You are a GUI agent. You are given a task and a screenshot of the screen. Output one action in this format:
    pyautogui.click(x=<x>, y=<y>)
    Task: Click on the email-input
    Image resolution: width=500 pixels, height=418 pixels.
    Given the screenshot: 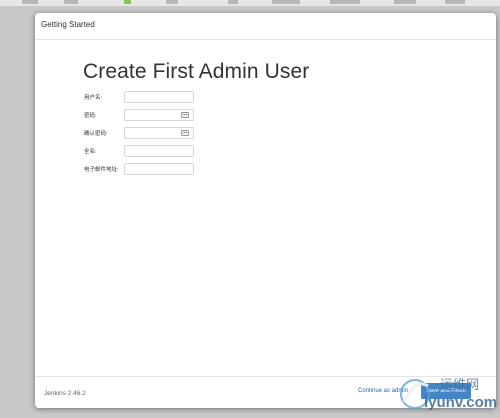 What is the action you would take?
    pyautogui.click(x=159, y=169)
    